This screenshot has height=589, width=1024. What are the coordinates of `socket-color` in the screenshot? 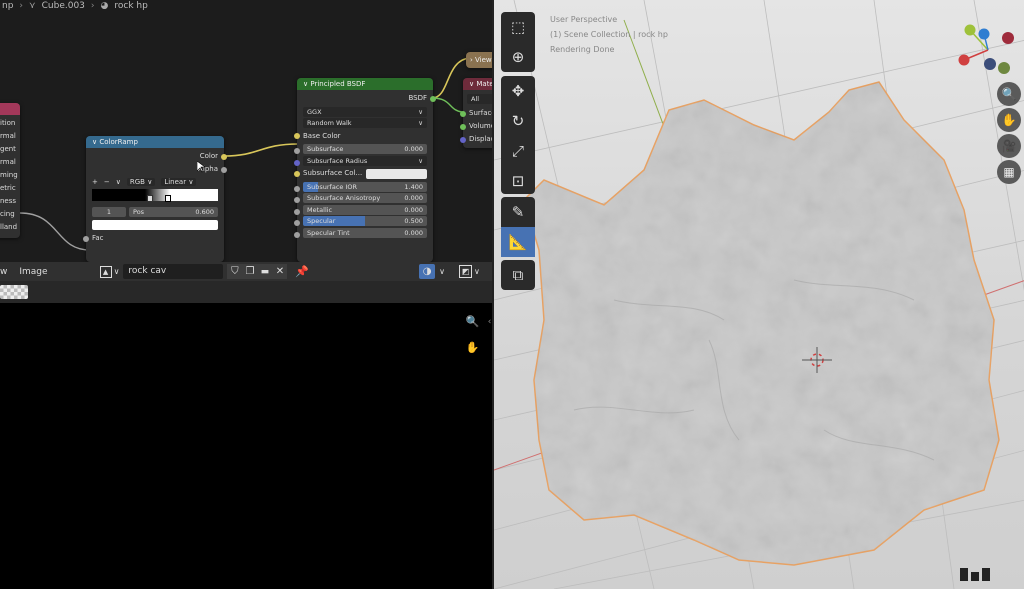 It's located at (224, 156).